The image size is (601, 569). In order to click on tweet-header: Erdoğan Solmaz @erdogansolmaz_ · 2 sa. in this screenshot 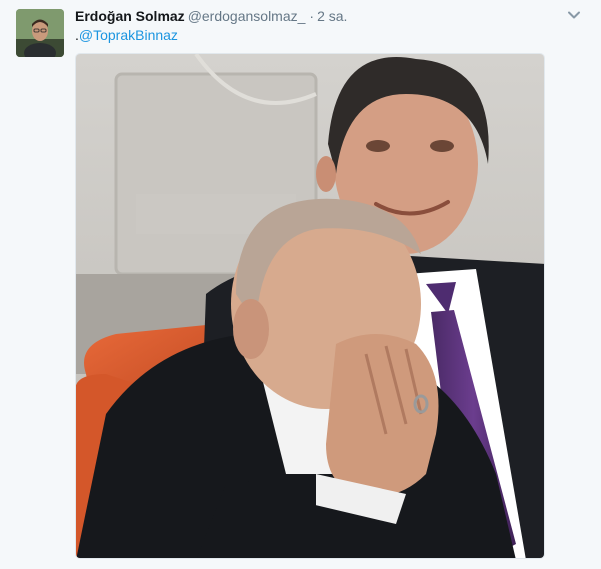, I will do `click(211, 16)`.